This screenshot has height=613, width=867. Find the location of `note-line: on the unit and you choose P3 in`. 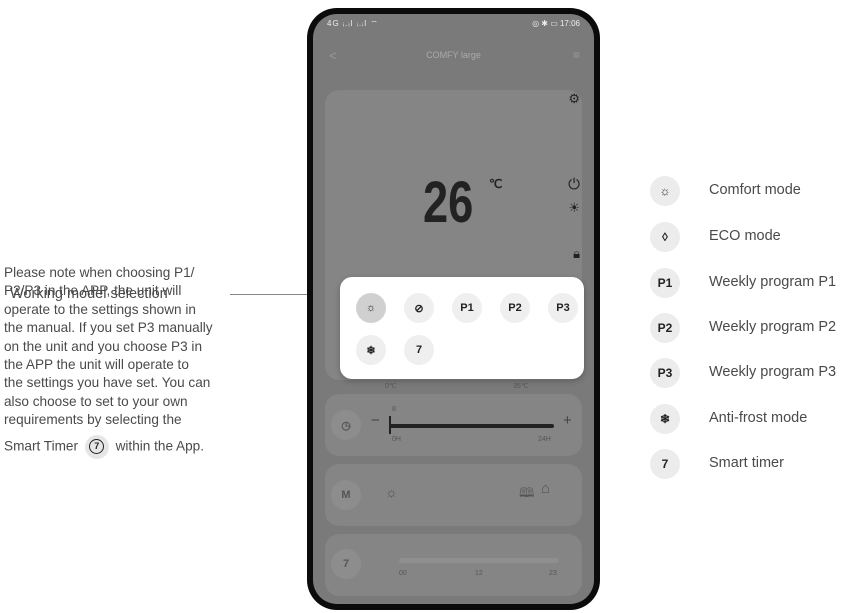

note-line: on the unit and you choose P3 in is located at coordinates (103, 346).